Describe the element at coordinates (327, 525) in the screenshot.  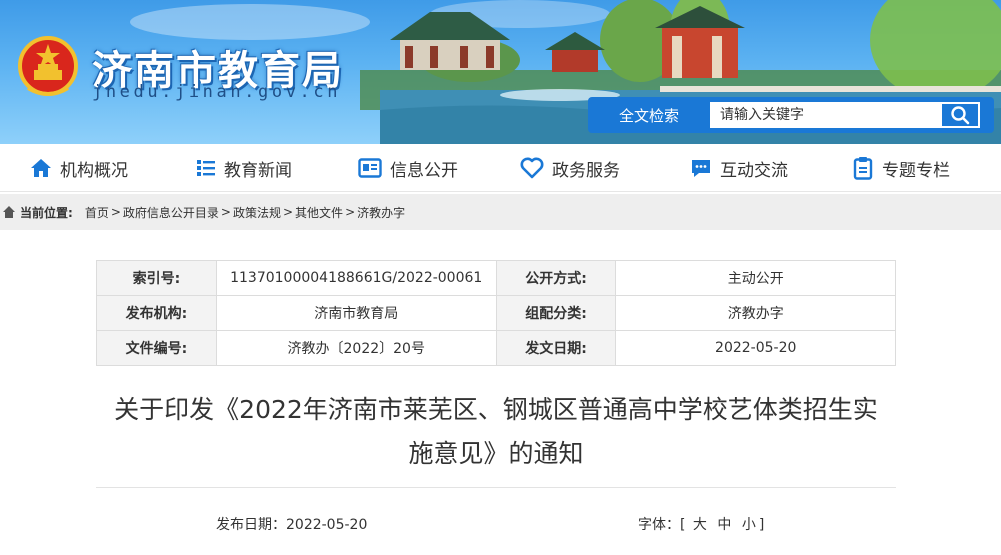
I see `publish-date-value: 2022-05-20` at that location.